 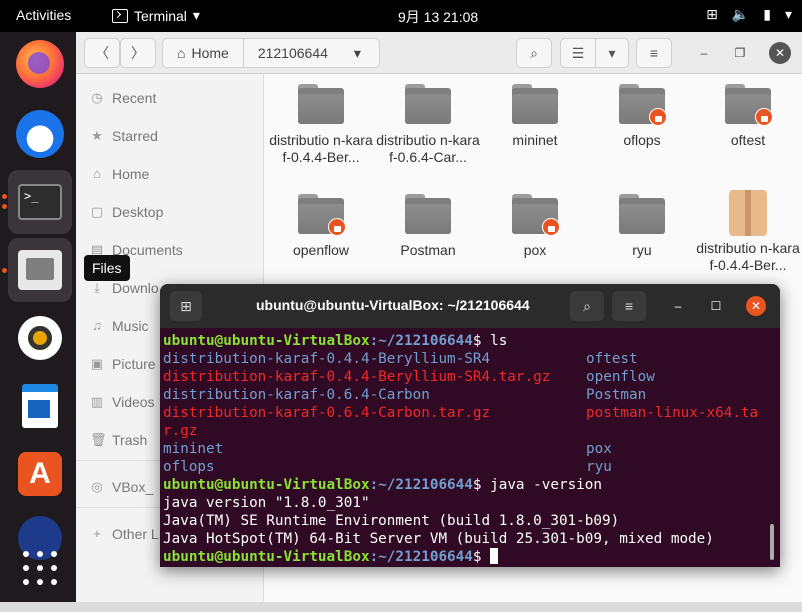 I want to click on back-button: 〈, so click(x=102, y=53).